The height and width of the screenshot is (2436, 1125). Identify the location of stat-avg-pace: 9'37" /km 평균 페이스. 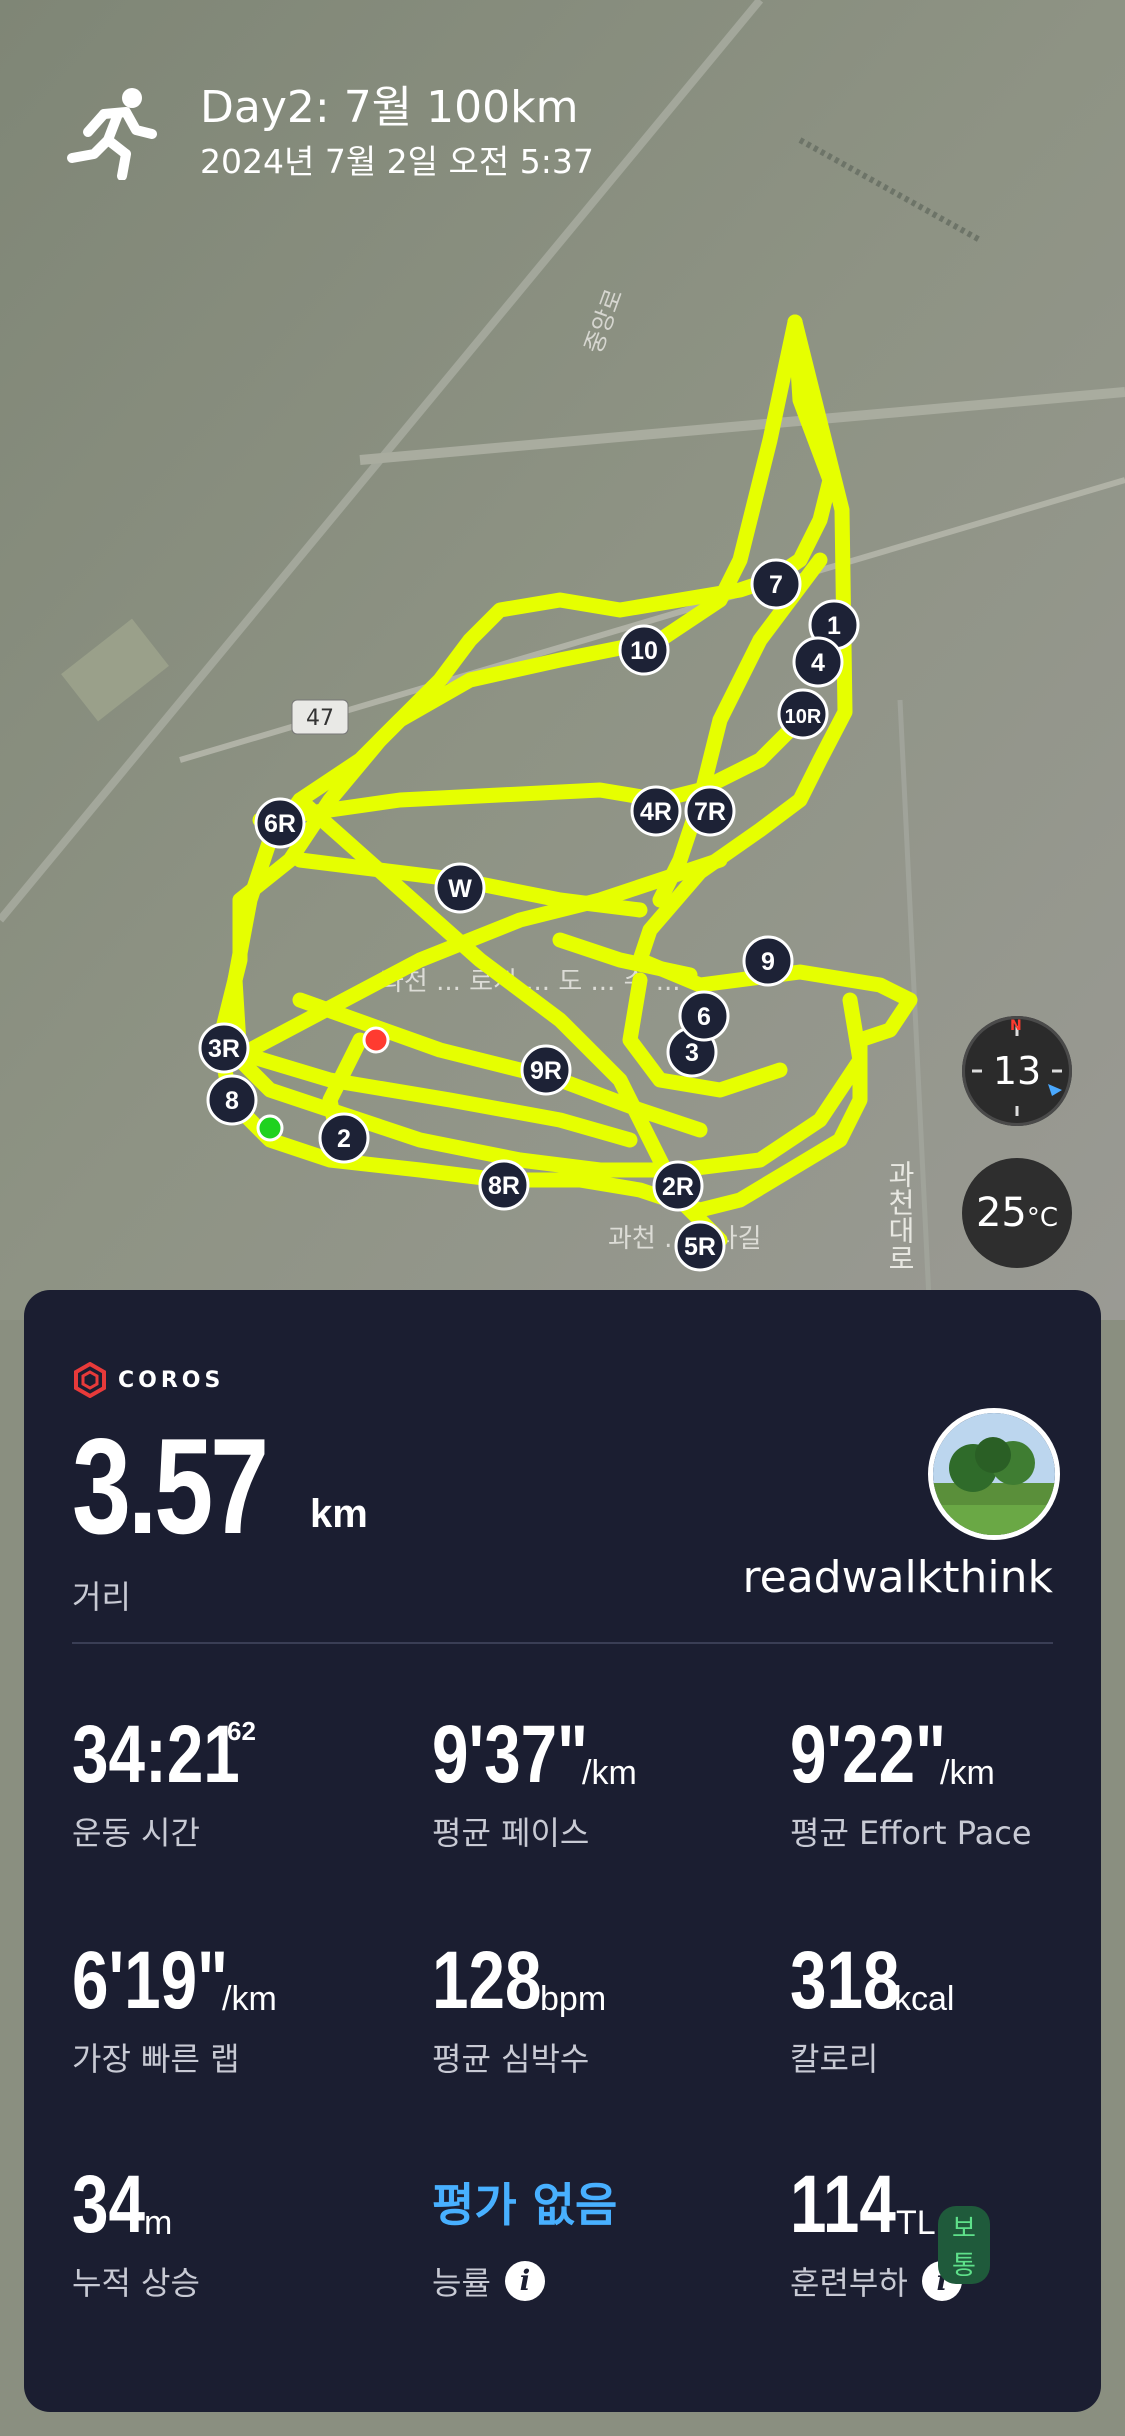
(534, 1781).